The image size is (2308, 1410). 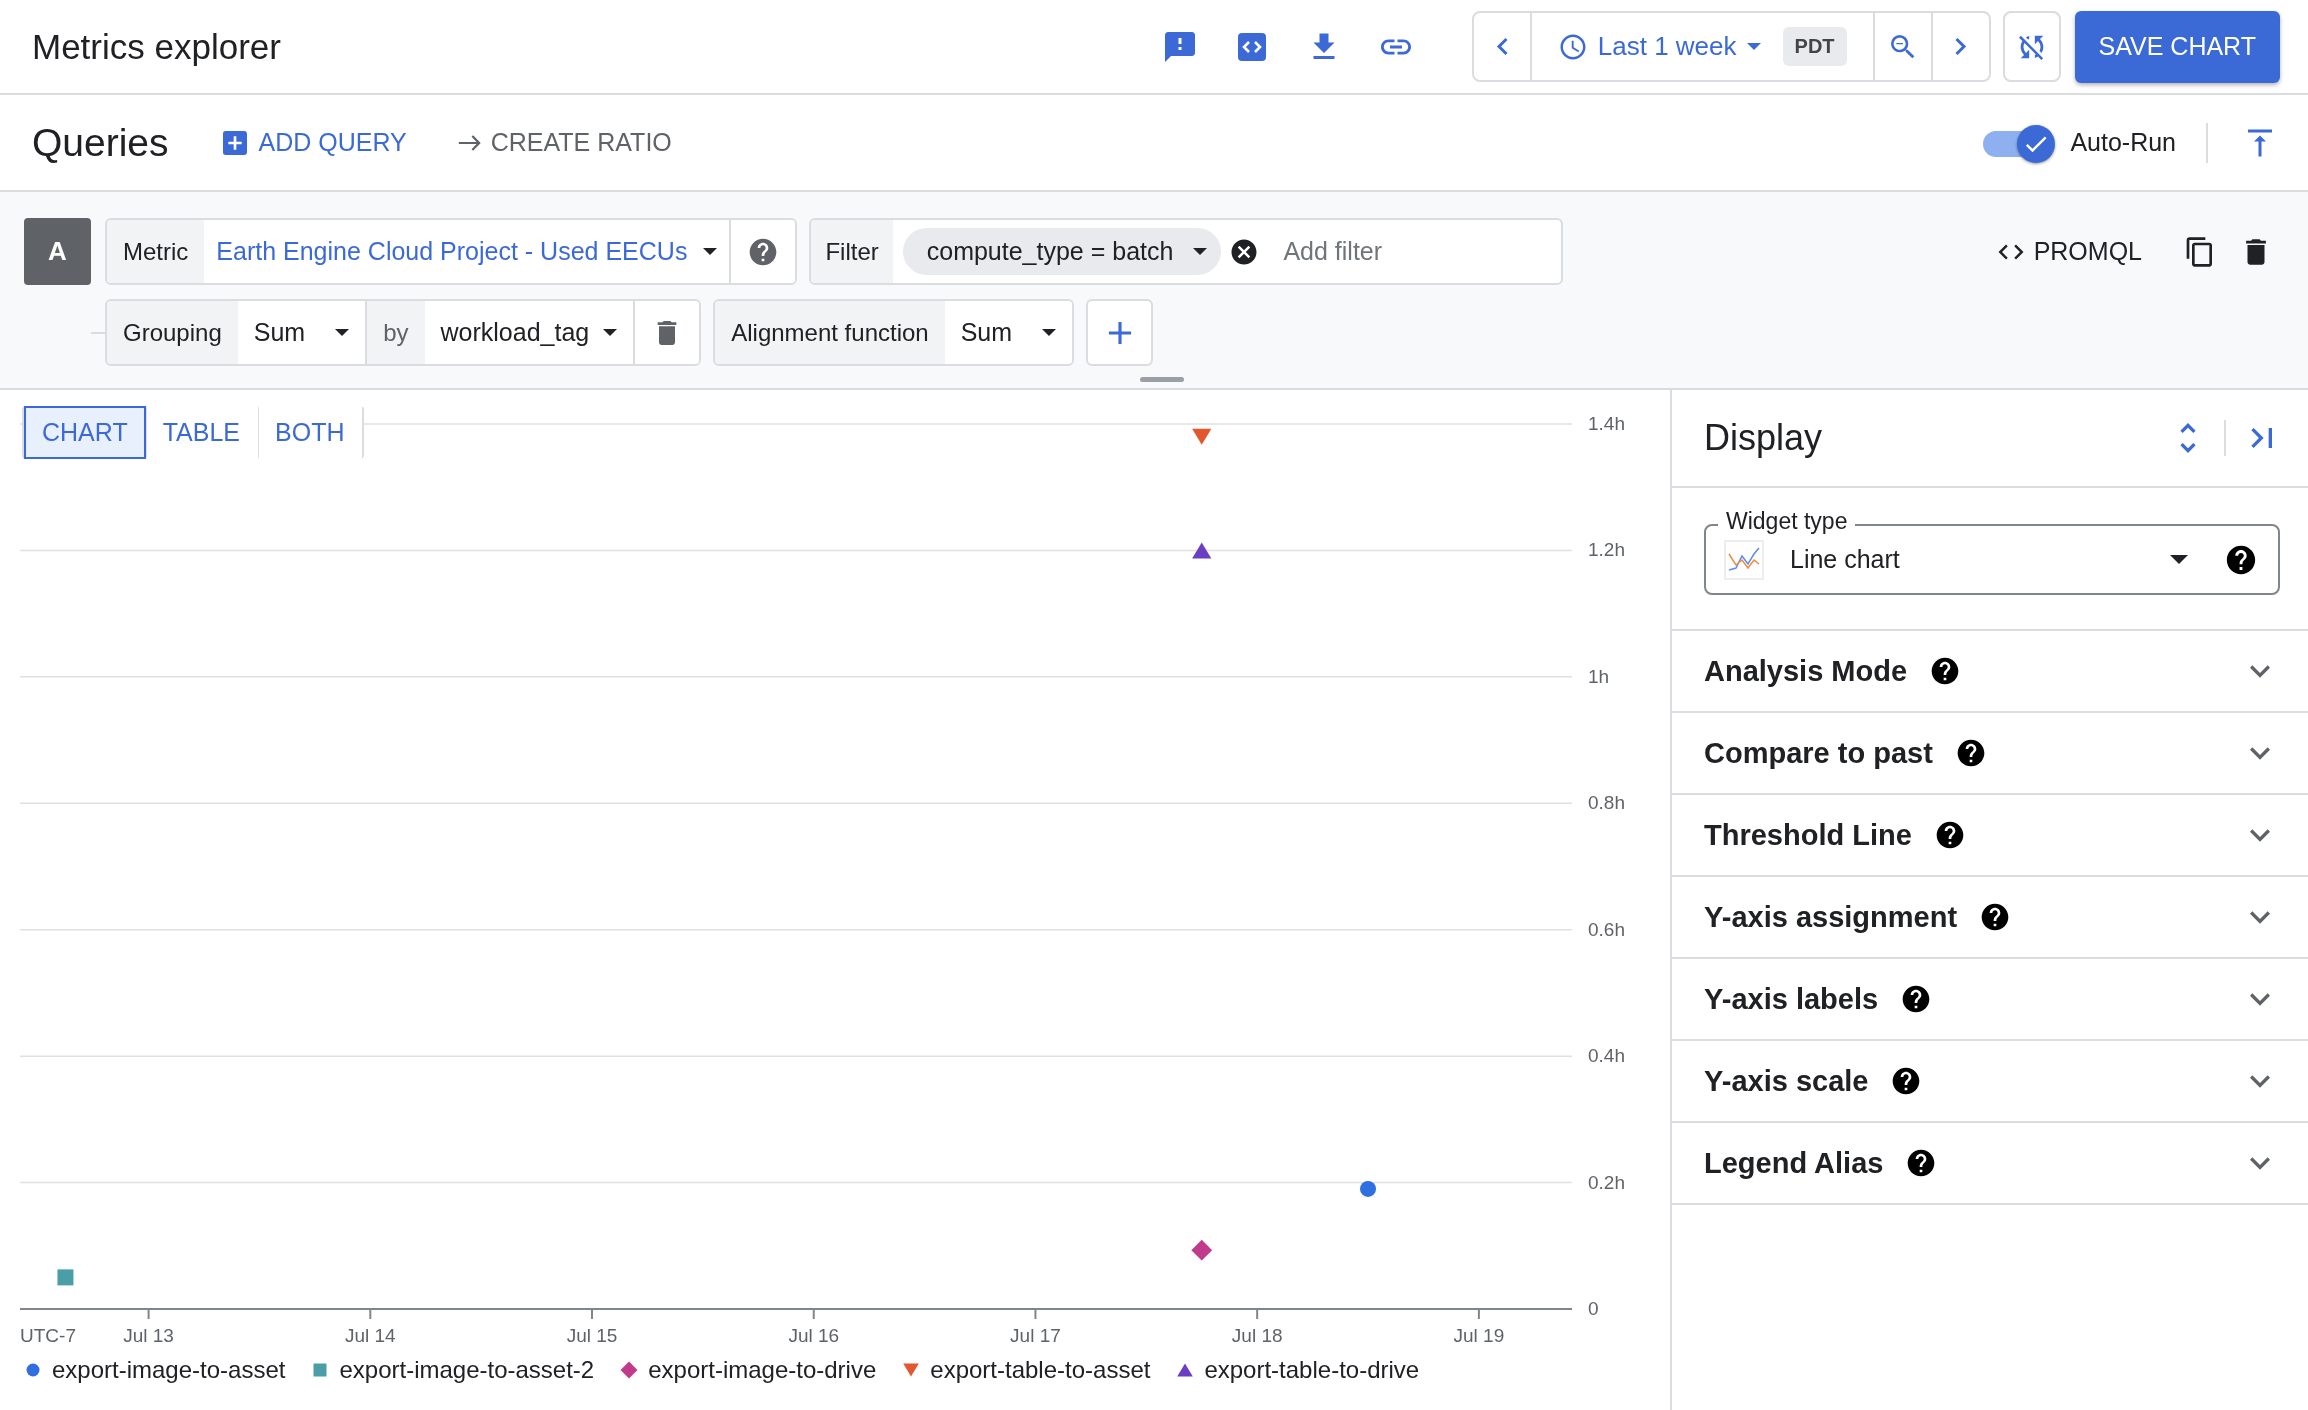 What do you see at coordinates (1599, 676) in the screenshot?
I see `y-axis-label: 1h` at bounding box center [1599, 676].